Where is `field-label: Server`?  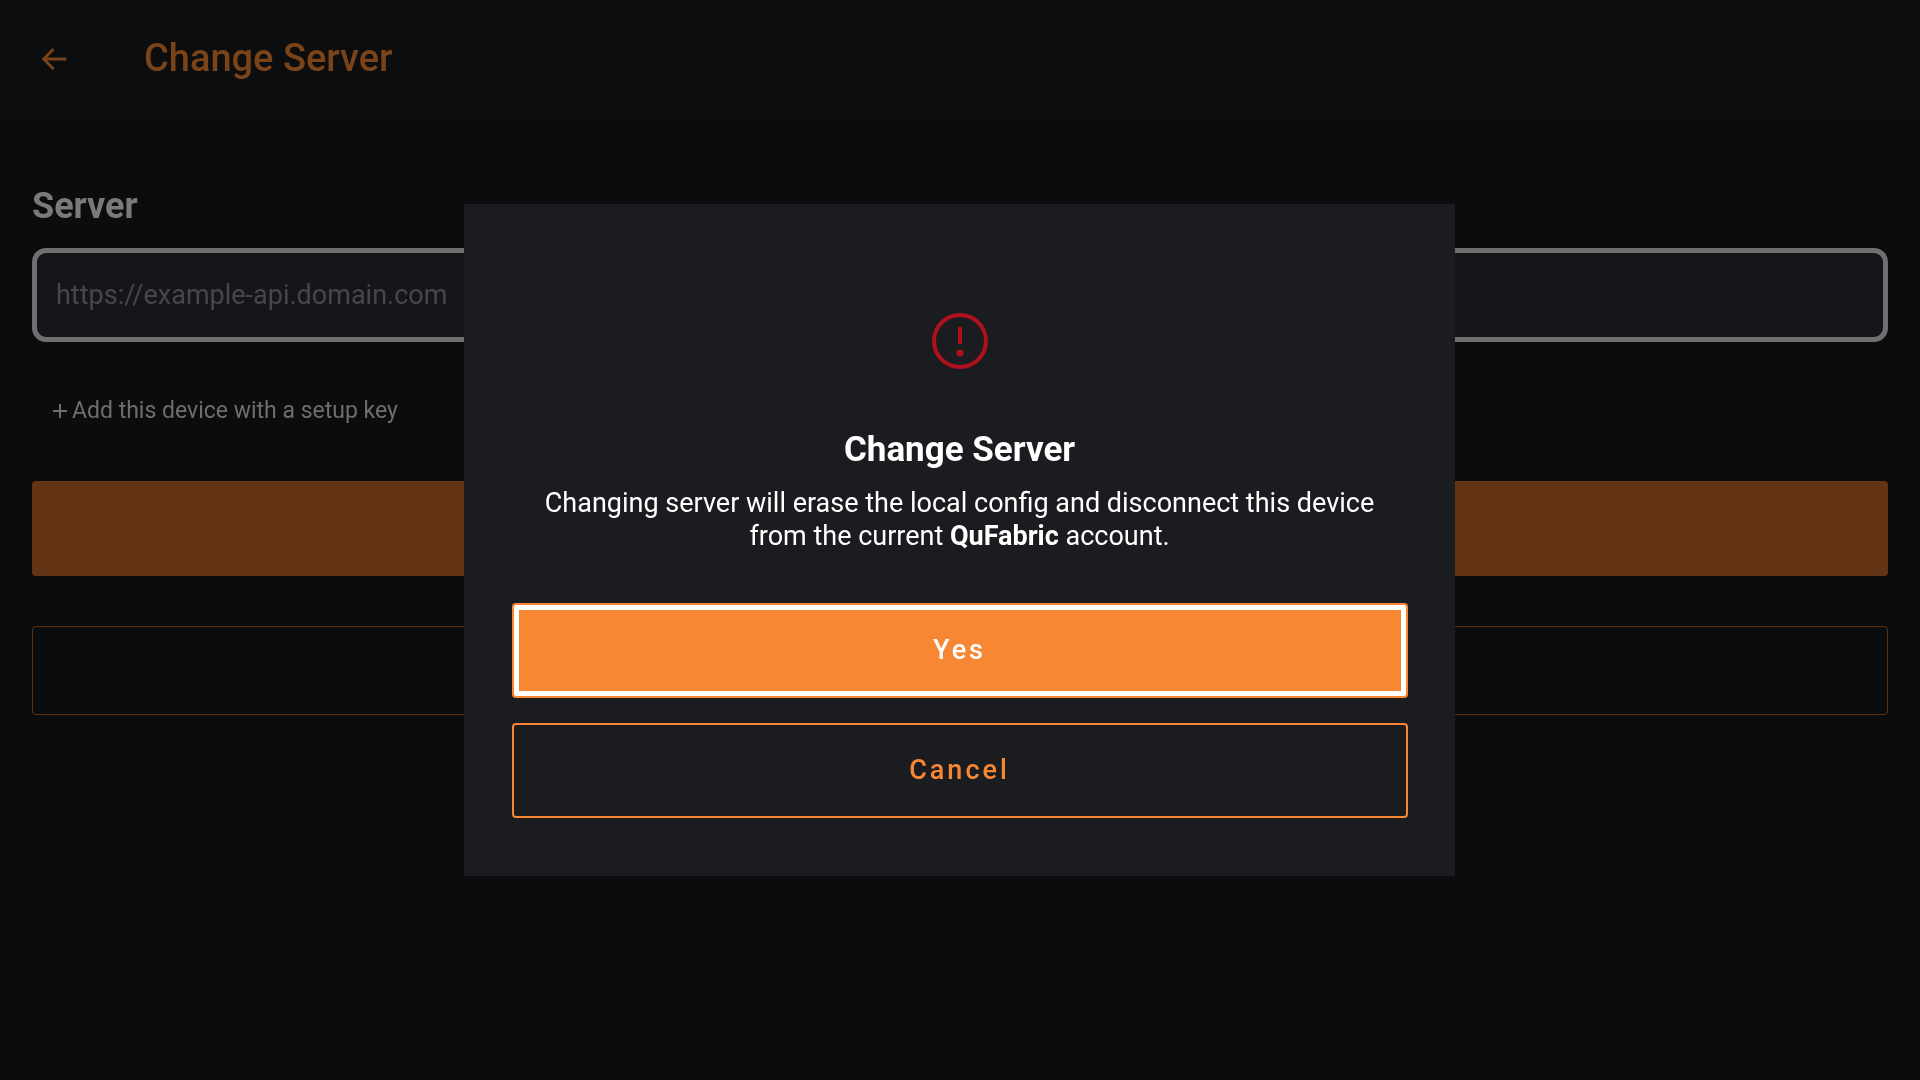
field-label: Server is located at coordinates (85, 206).